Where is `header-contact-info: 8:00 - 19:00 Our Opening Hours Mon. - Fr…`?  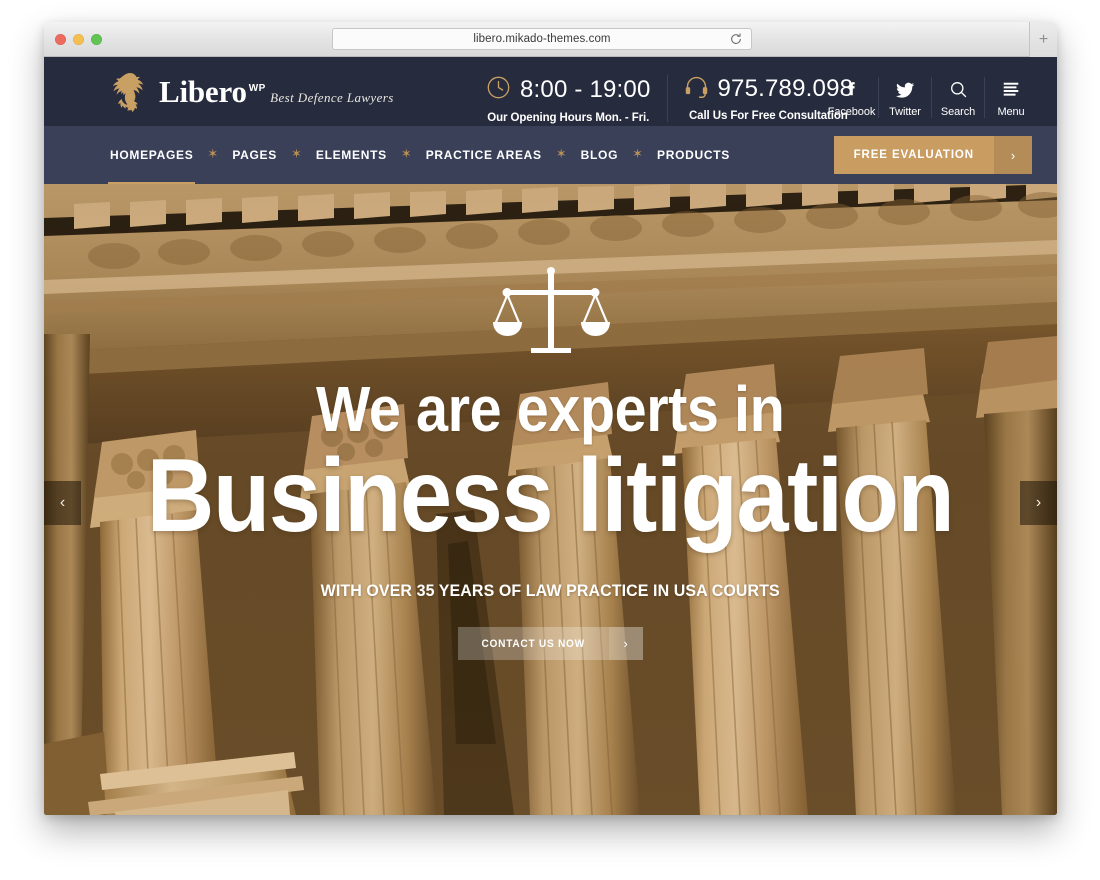
header-contact-info: 8:00 - 19:00 Our Opening Hours Mon. - Fr… is located at coordinates (669, 99).